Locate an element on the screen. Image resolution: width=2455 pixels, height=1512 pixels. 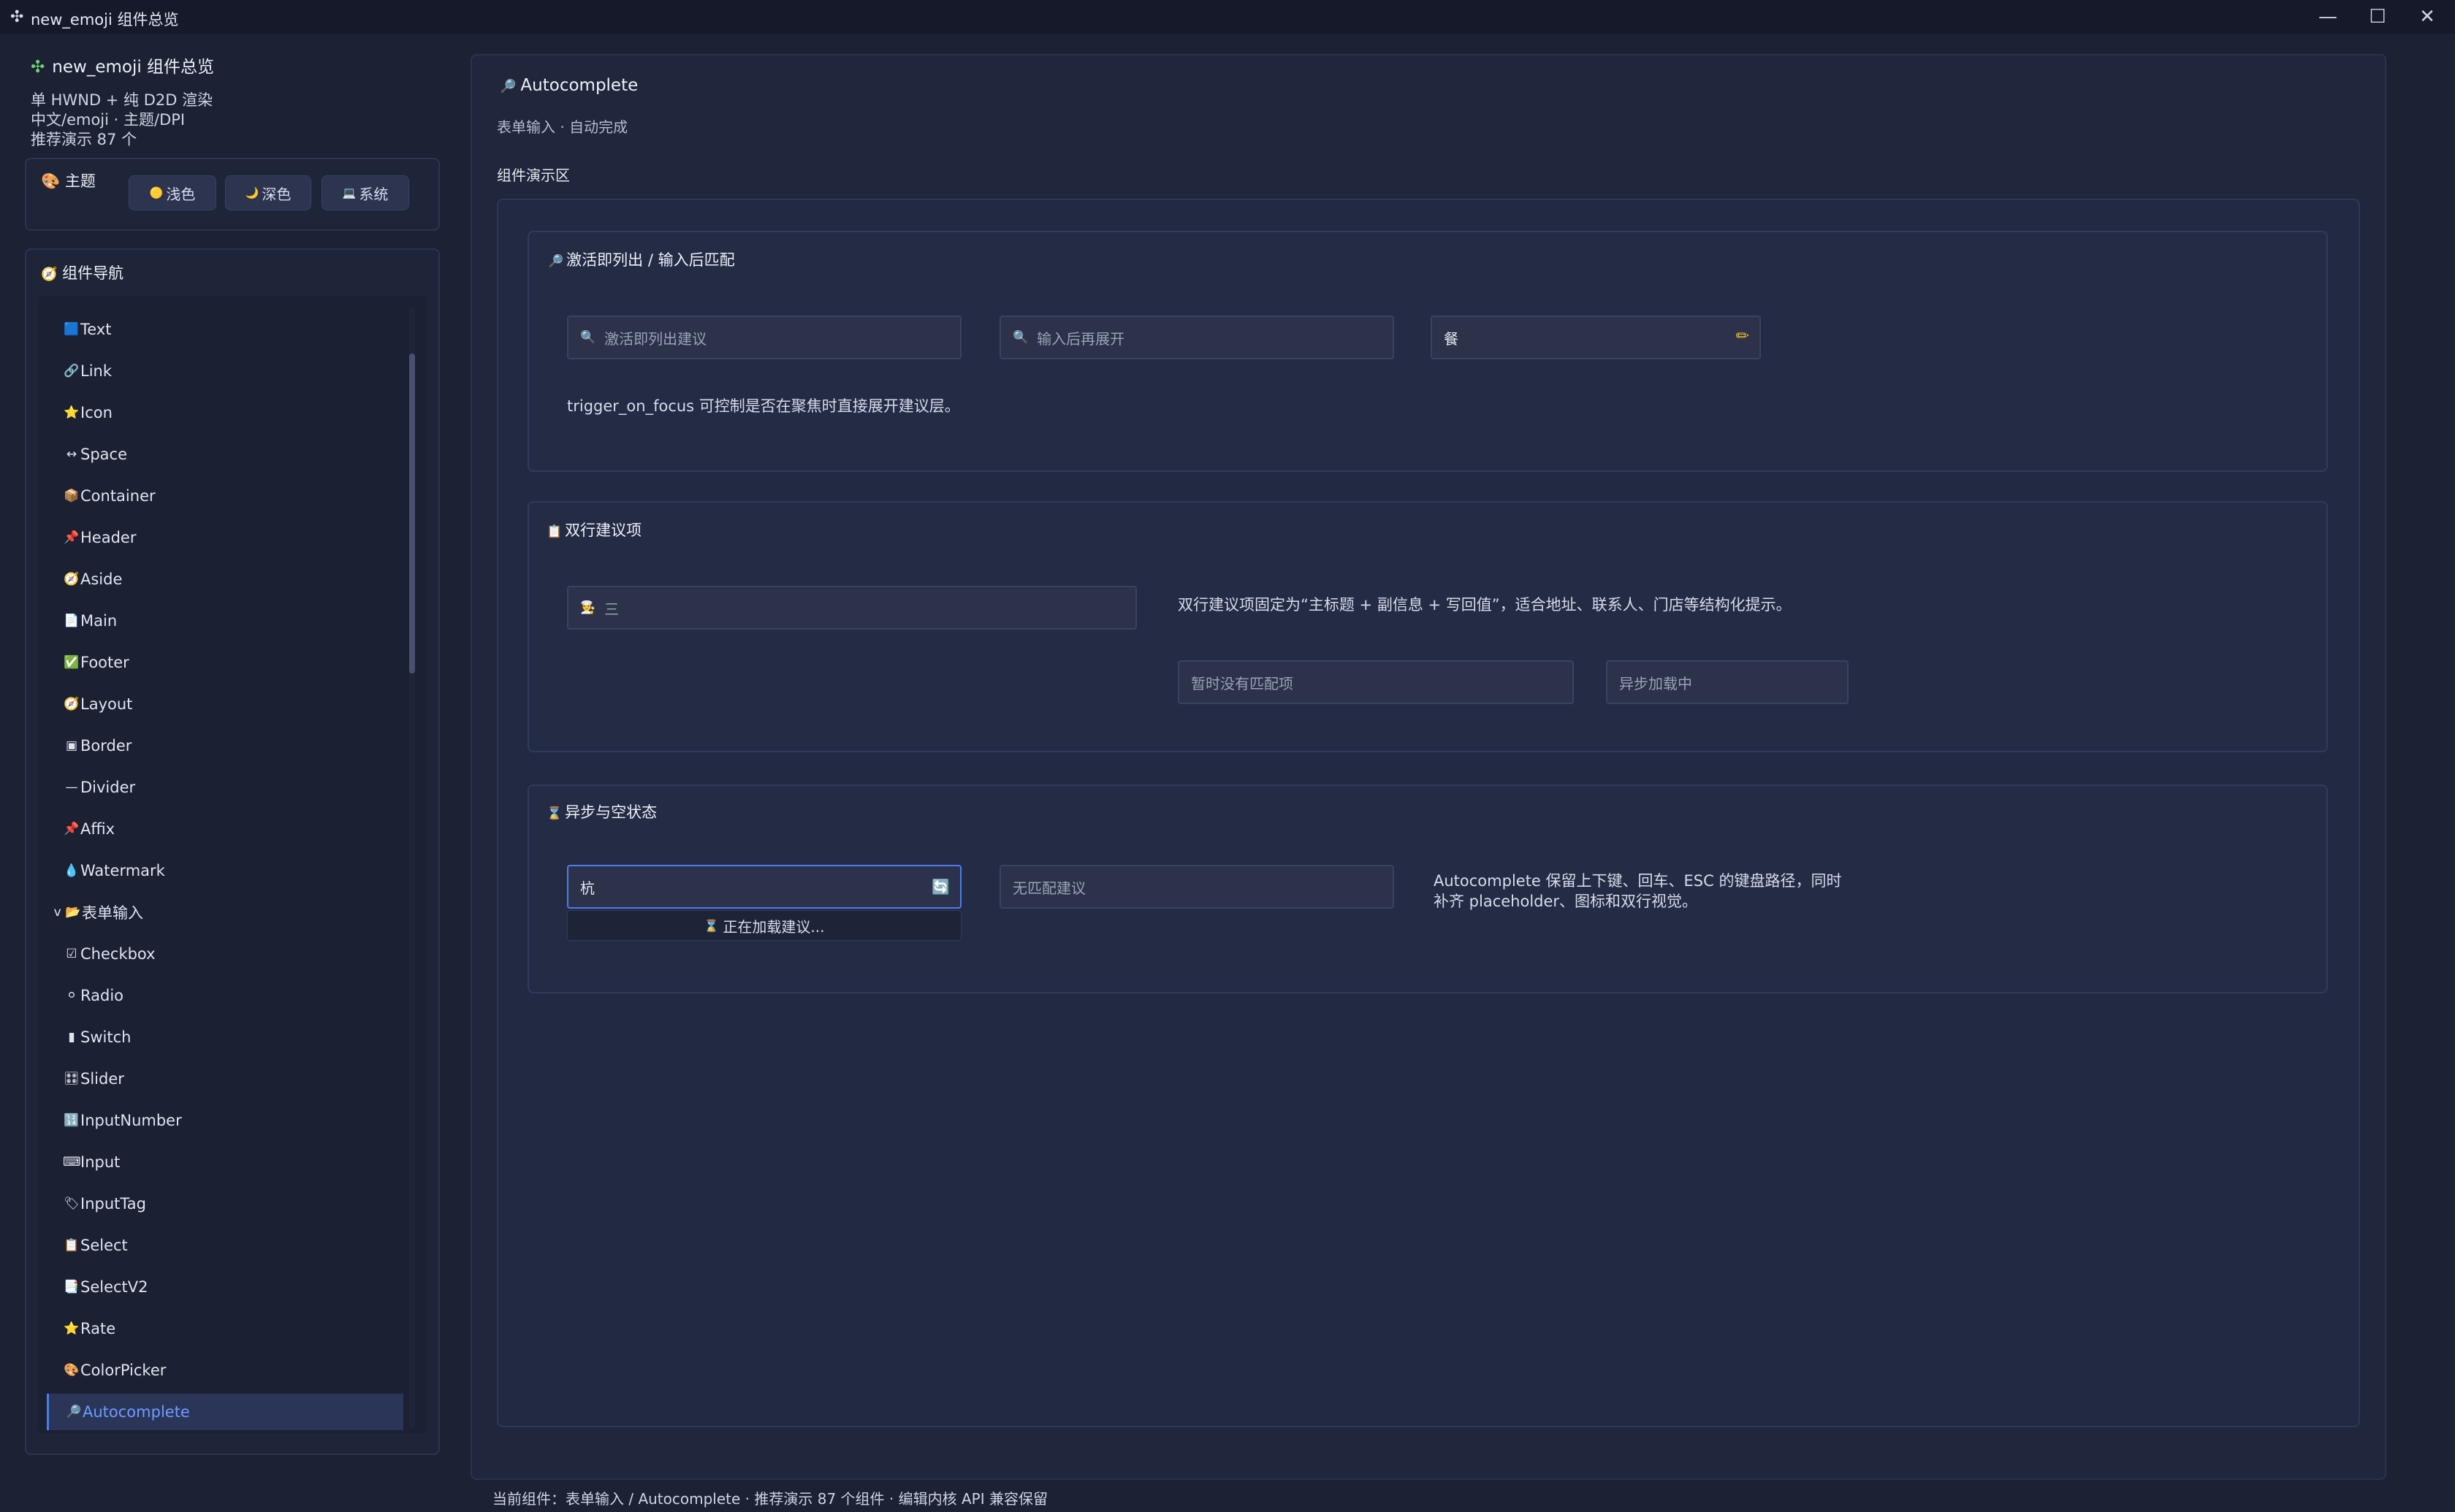
autocomplete-typing-input: 🔍 输入后再展开 is located at coordinates (1197, 337).